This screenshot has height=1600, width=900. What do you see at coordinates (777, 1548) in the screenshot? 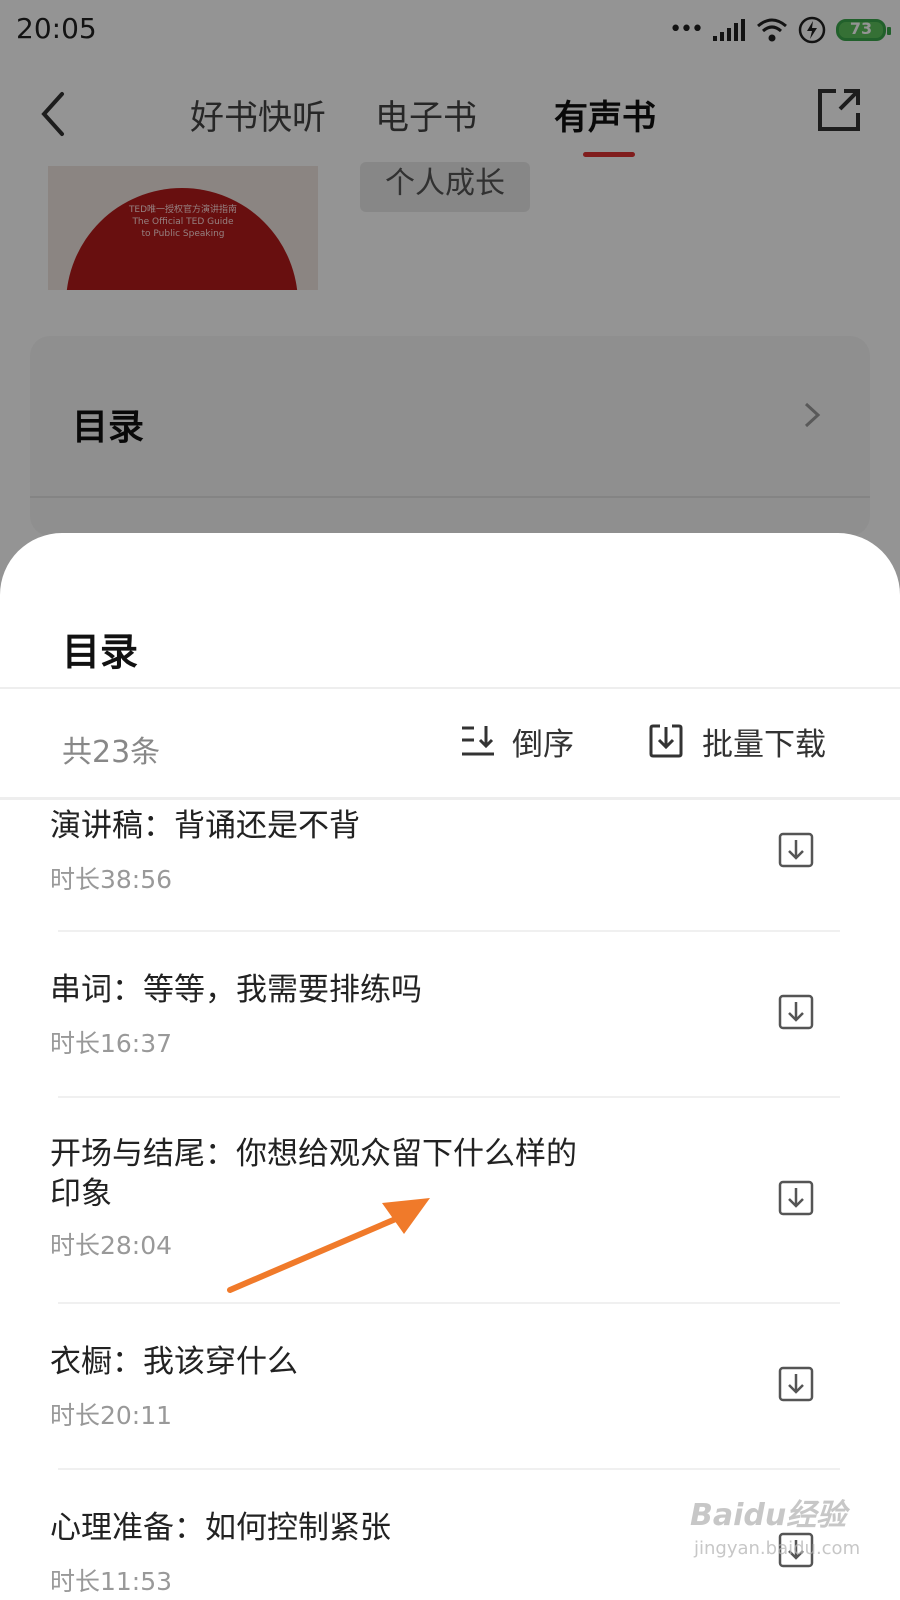
I see `watermark-sub: jingyan.baidu.com` at bounding box center [777, 1548].